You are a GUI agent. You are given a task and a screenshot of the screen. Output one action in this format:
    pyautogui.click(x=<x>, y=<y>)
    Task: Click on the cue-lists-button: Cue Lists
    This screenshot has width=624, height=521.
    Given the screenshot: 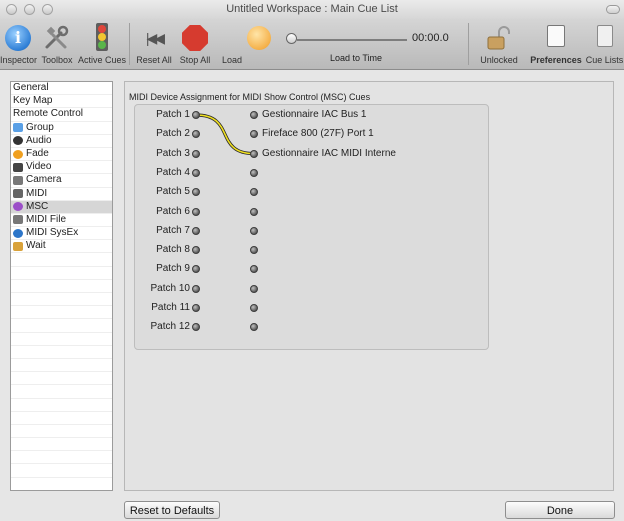 What is the action you would take?
    pyautogui.click(x=604, y=44)
    